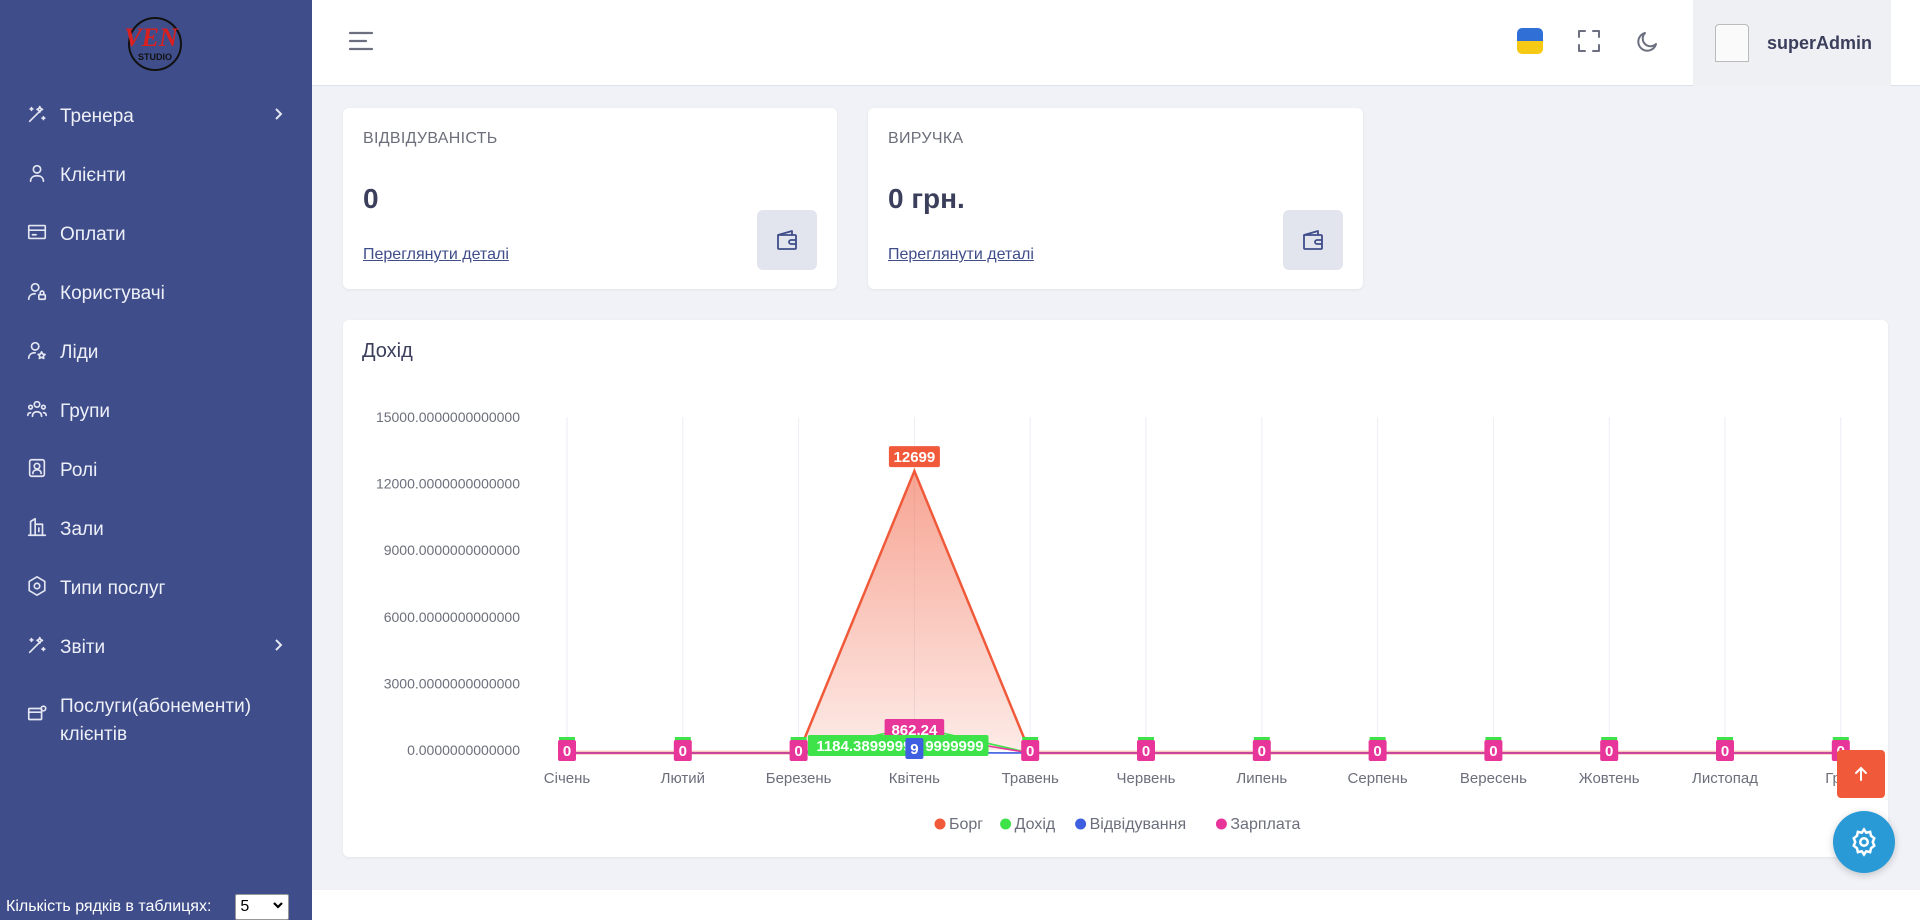 Image resolution: width=1920 pixels, height=920 pixels. What do you see at coordinates (37, 350) in the screenshot?
I see `user-star-icon` at bounding box center [37, 350].